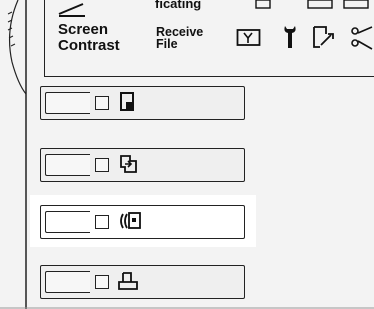 The image size is (374, 309). What do you see at coordinates (167, 44) in the screenshot?
I see `receive-file-label-line2: File` at bounding box center [167, 44].